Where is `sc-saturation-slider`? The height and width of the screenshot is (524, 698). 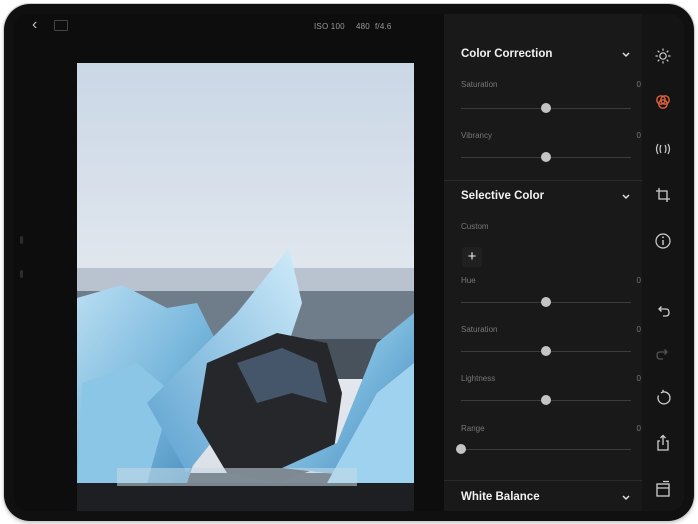 sc-saturation-slider is located at coordinates (546, 351).